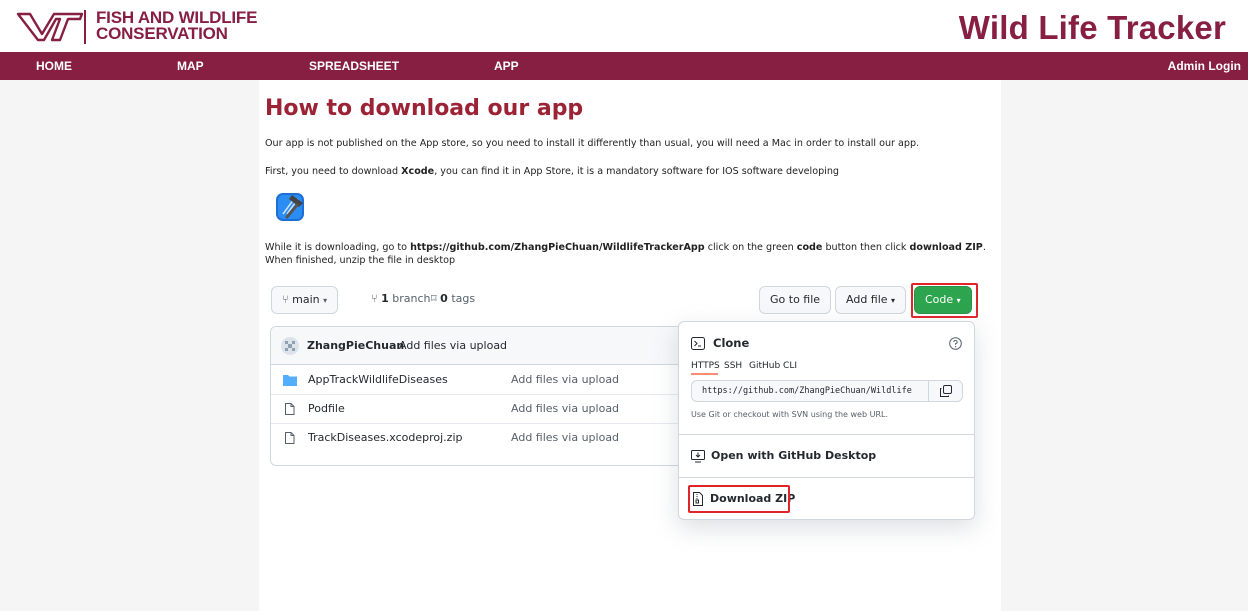 This screenshot has height=611, width=1248. What do you see at coordinates (453, 345) in the screenshot?
I see `commit-message: Add files via upload` at bounding box center [453, 345].